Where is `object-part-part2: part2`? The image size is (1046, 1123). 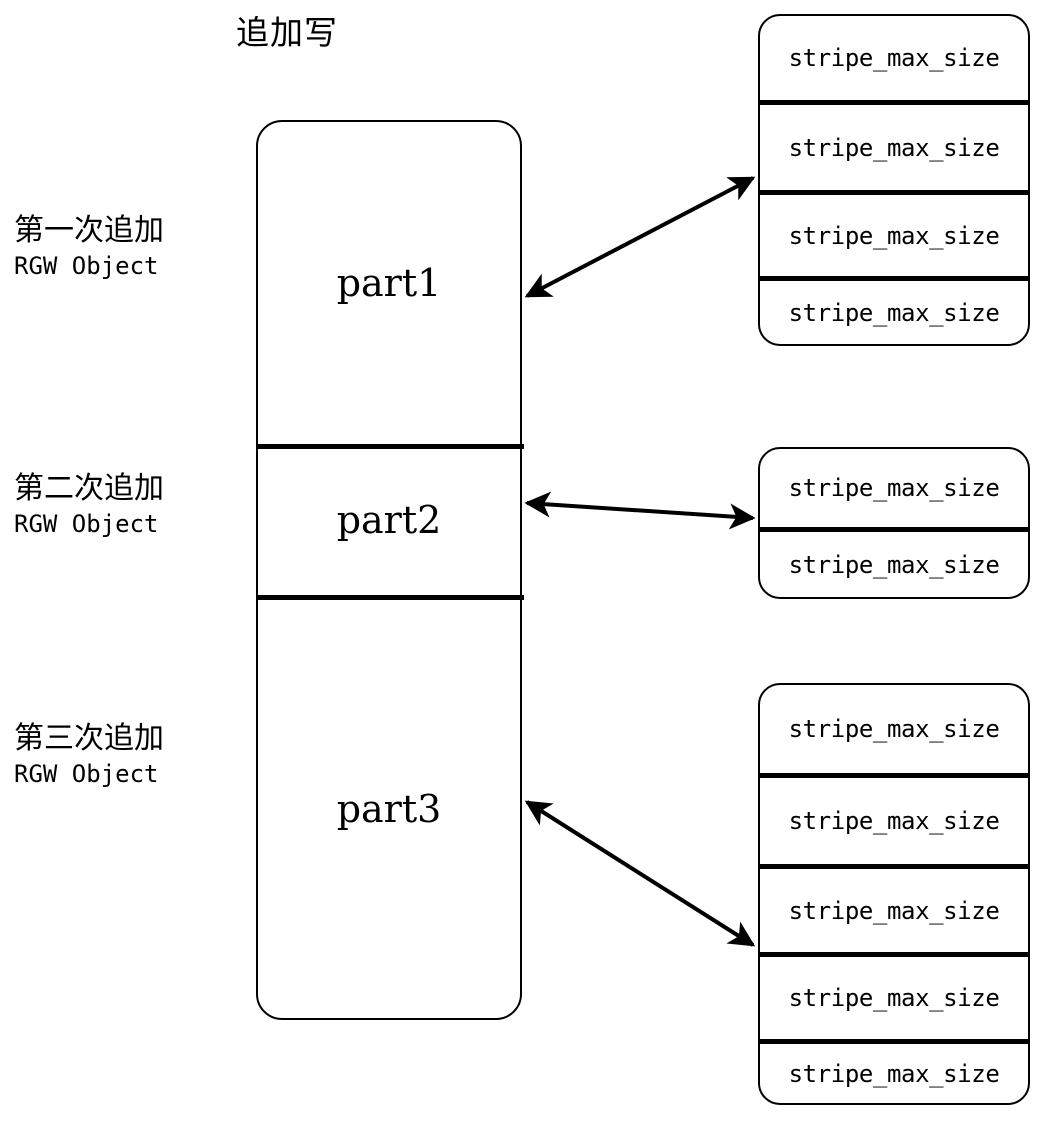
object-part-part2: part2 is located at coordinates (389, 519).